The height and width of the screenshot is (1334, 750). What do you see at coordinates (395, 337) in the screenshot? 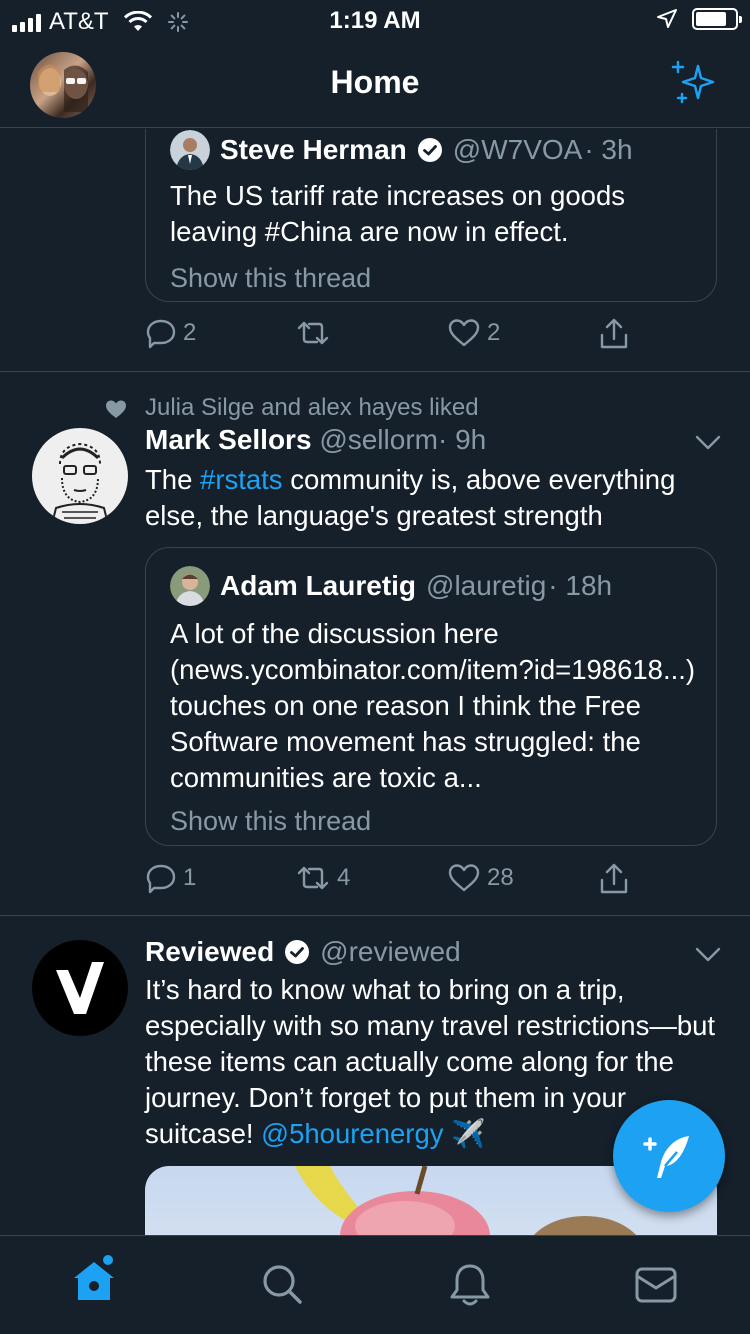
I see `tweet-actions: 2 2` at bounding box center [395, 337].